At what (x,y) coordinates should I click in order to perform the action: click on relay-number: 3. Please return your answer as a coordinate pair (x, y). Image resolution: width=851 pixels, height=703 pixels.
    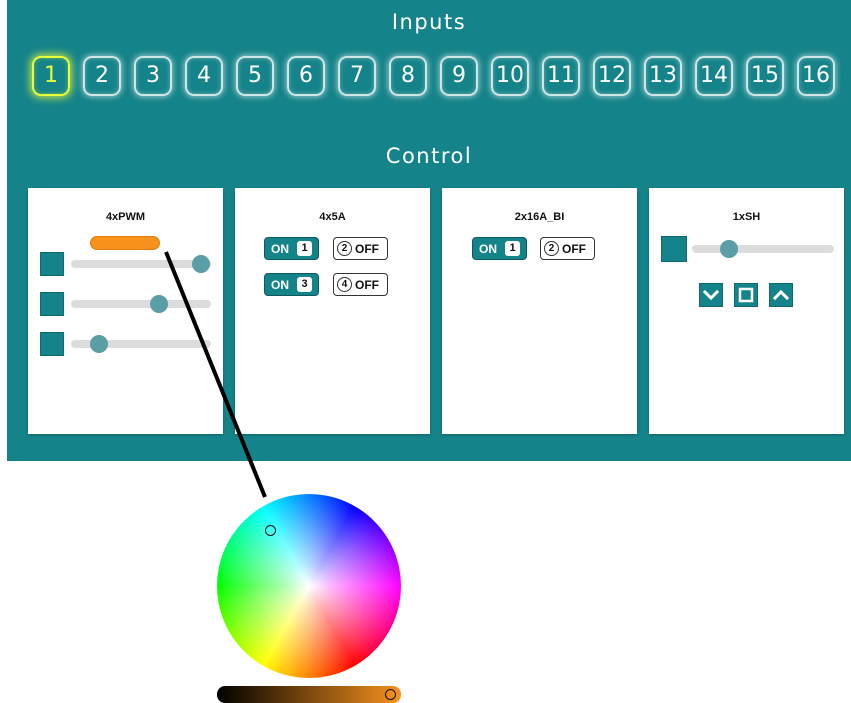
    Looking at the image, I should click on (304, 284).